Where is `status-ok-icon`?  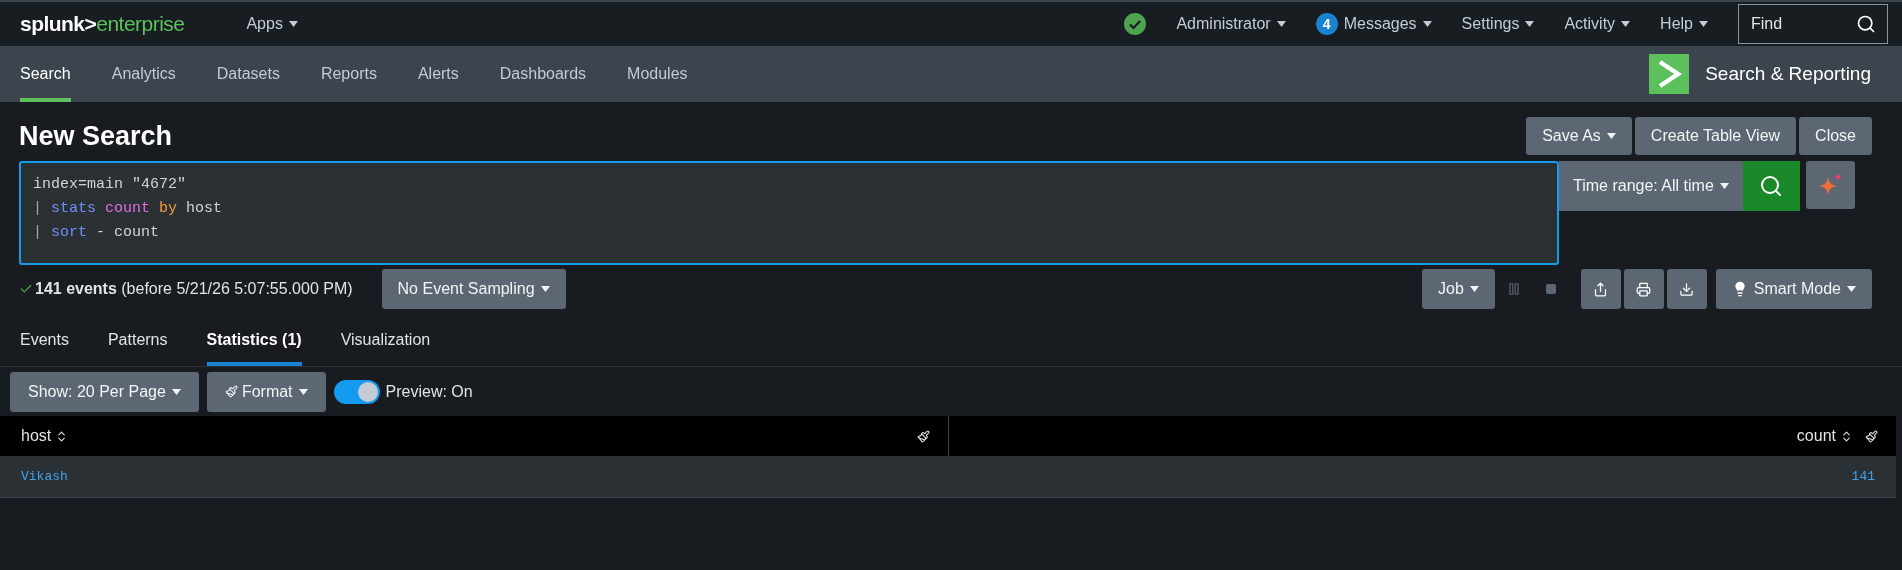
status-ok-icon is located at coordinates (1135, 24).